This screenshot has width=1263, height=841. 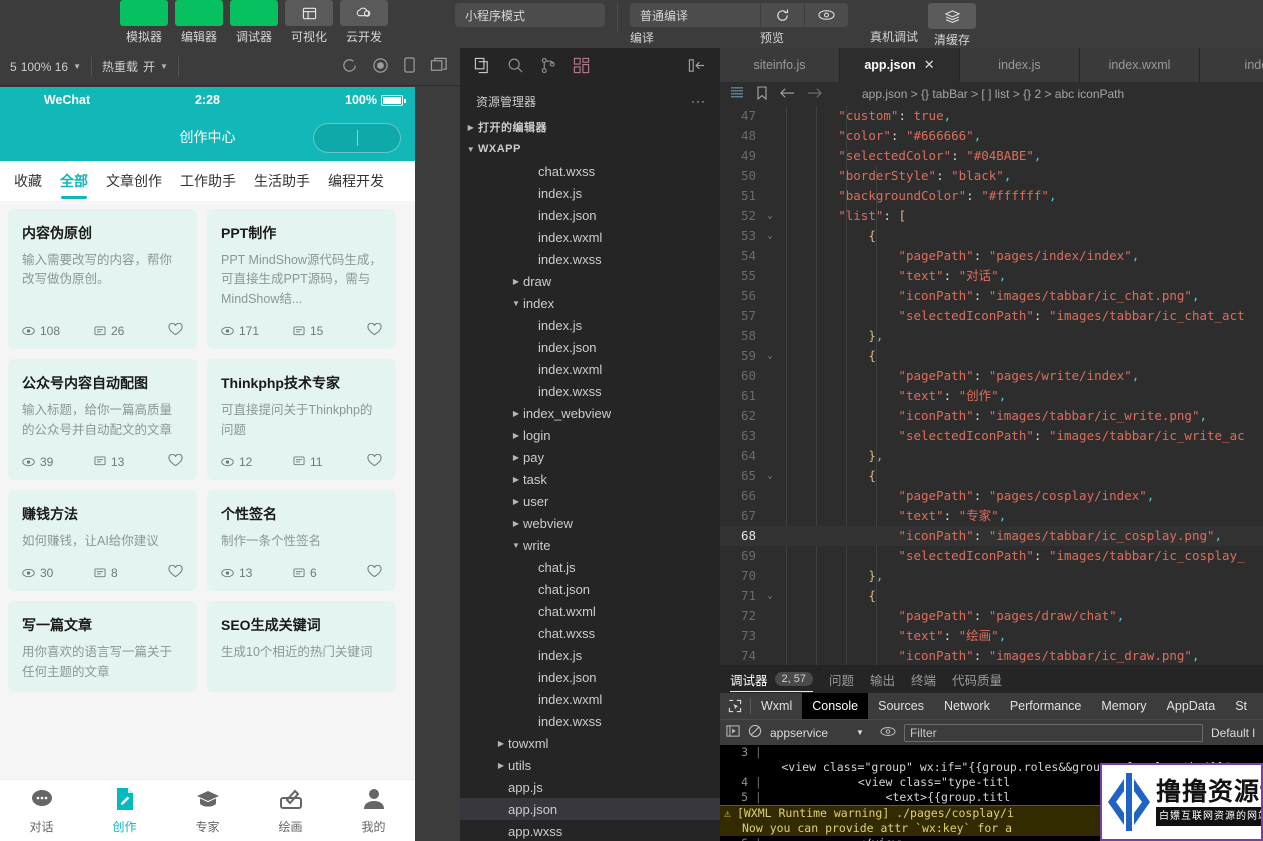 What do you see at coordinates (516, 303) in the screenshot?
I see `chevron-down-icon: ▼` at bounding box center [516, 303].